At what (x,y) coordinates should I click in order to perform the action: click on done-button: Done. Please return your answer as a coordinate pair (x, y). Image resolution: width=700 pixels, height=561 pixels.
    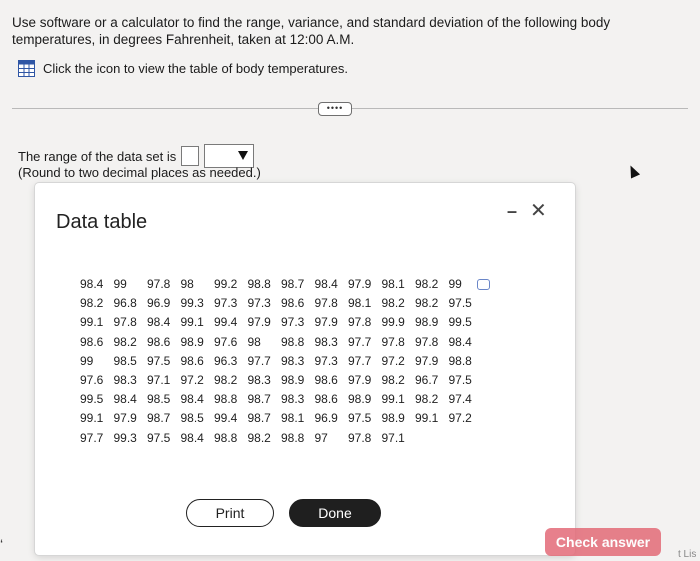
    Looking at the image, I should click on (335, 513).